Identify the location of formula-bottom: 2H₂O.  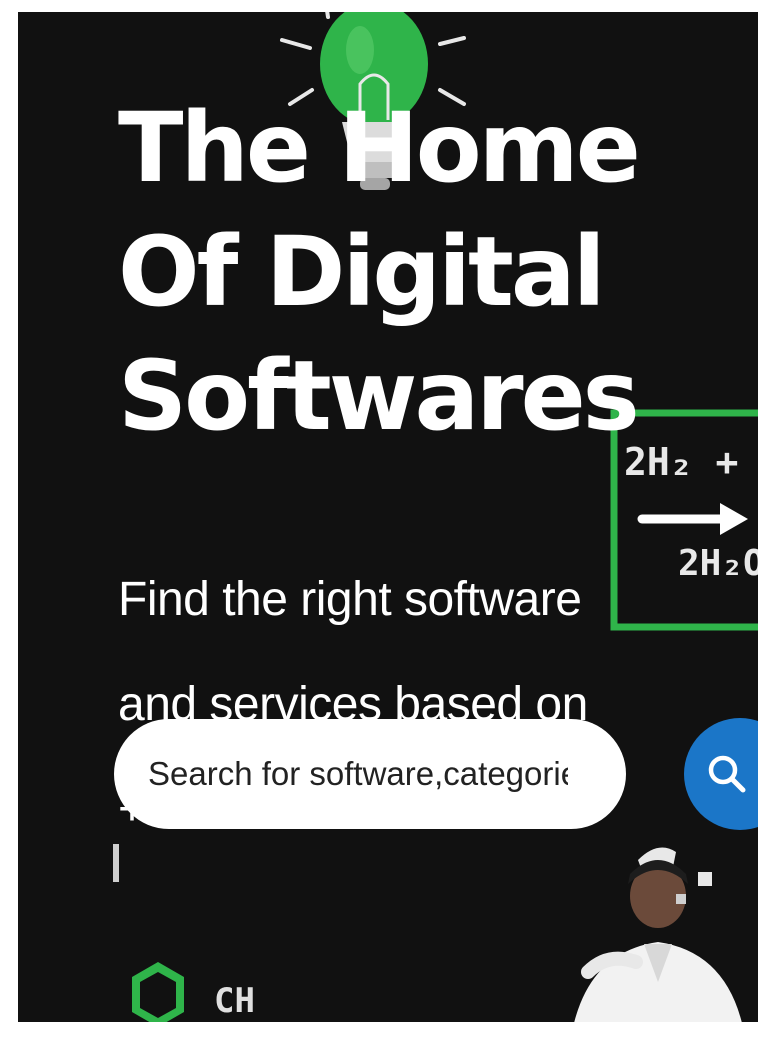
(718, 563).